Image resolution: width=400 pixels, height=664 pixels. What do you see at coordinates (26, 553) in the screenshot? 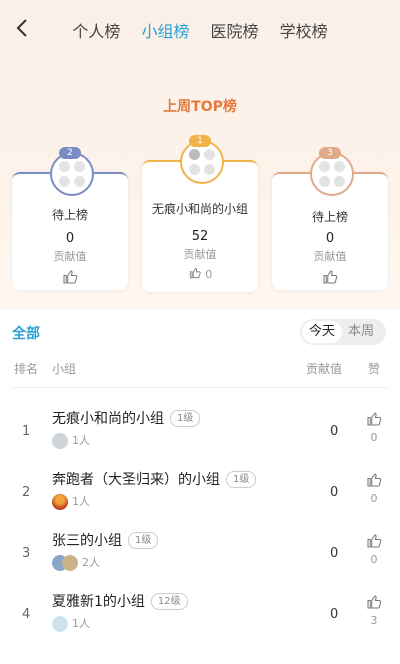
I see `row-rank: 3` at bounding box center [26, 553].